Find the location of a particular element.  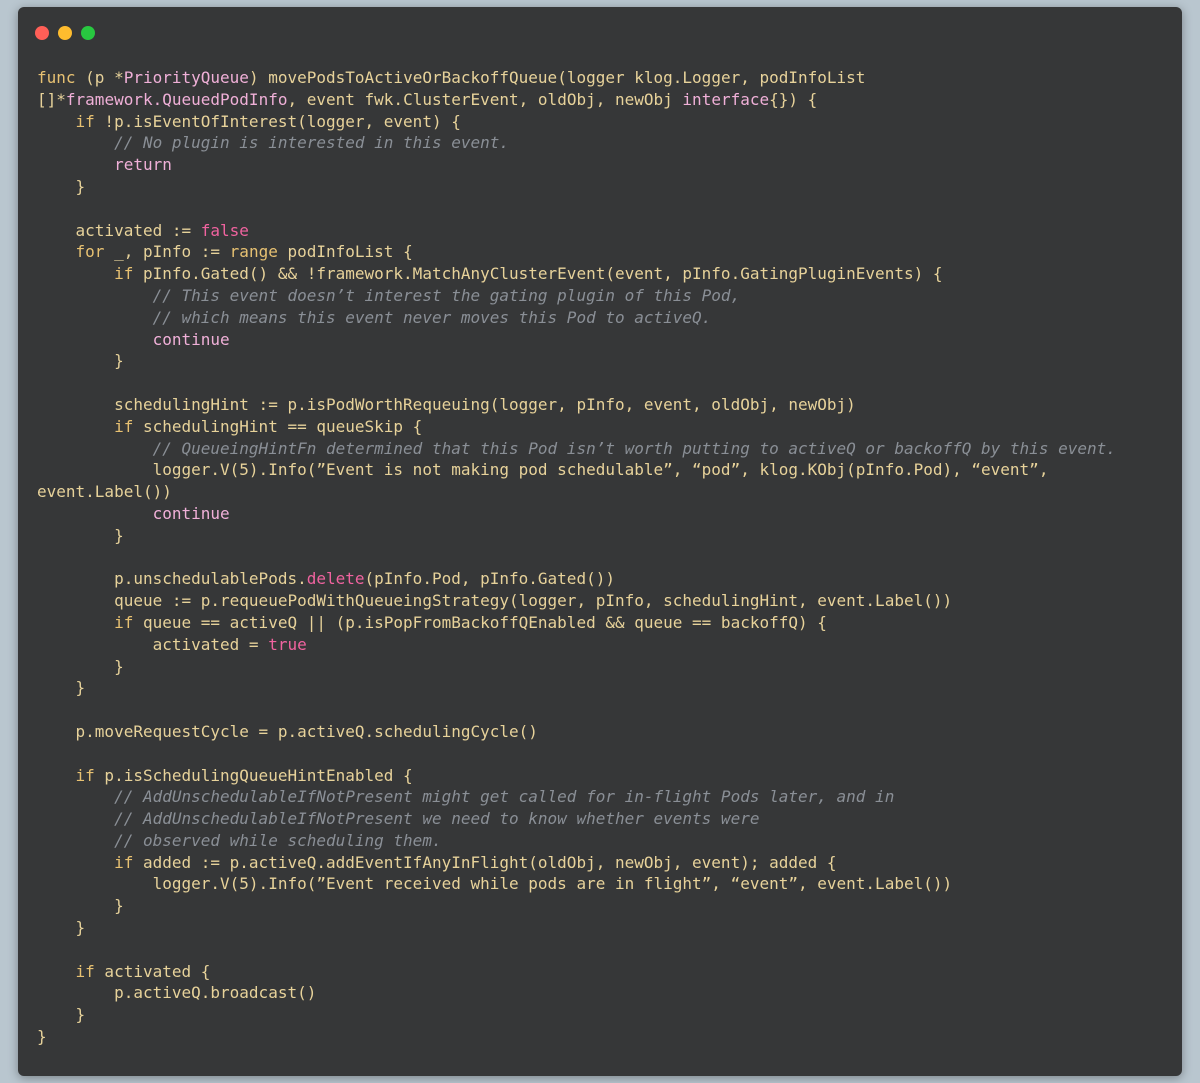

code-token: (p * is located at coordinates (99, 77).